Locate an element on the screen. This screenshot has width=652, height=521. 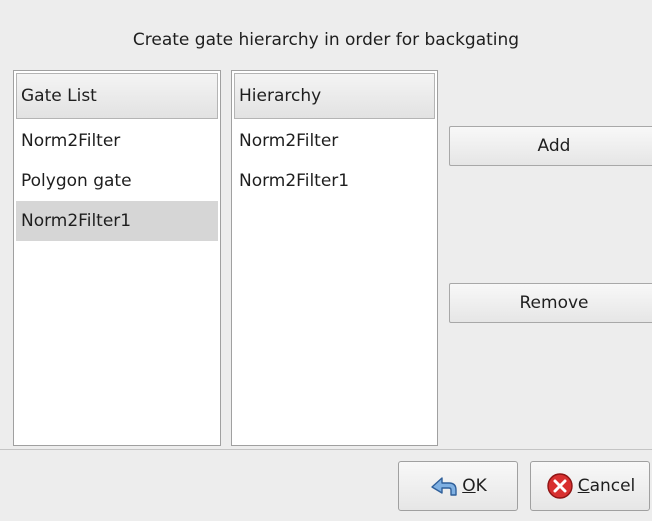
cancel-x-icon is located at coordinates (560, 486).